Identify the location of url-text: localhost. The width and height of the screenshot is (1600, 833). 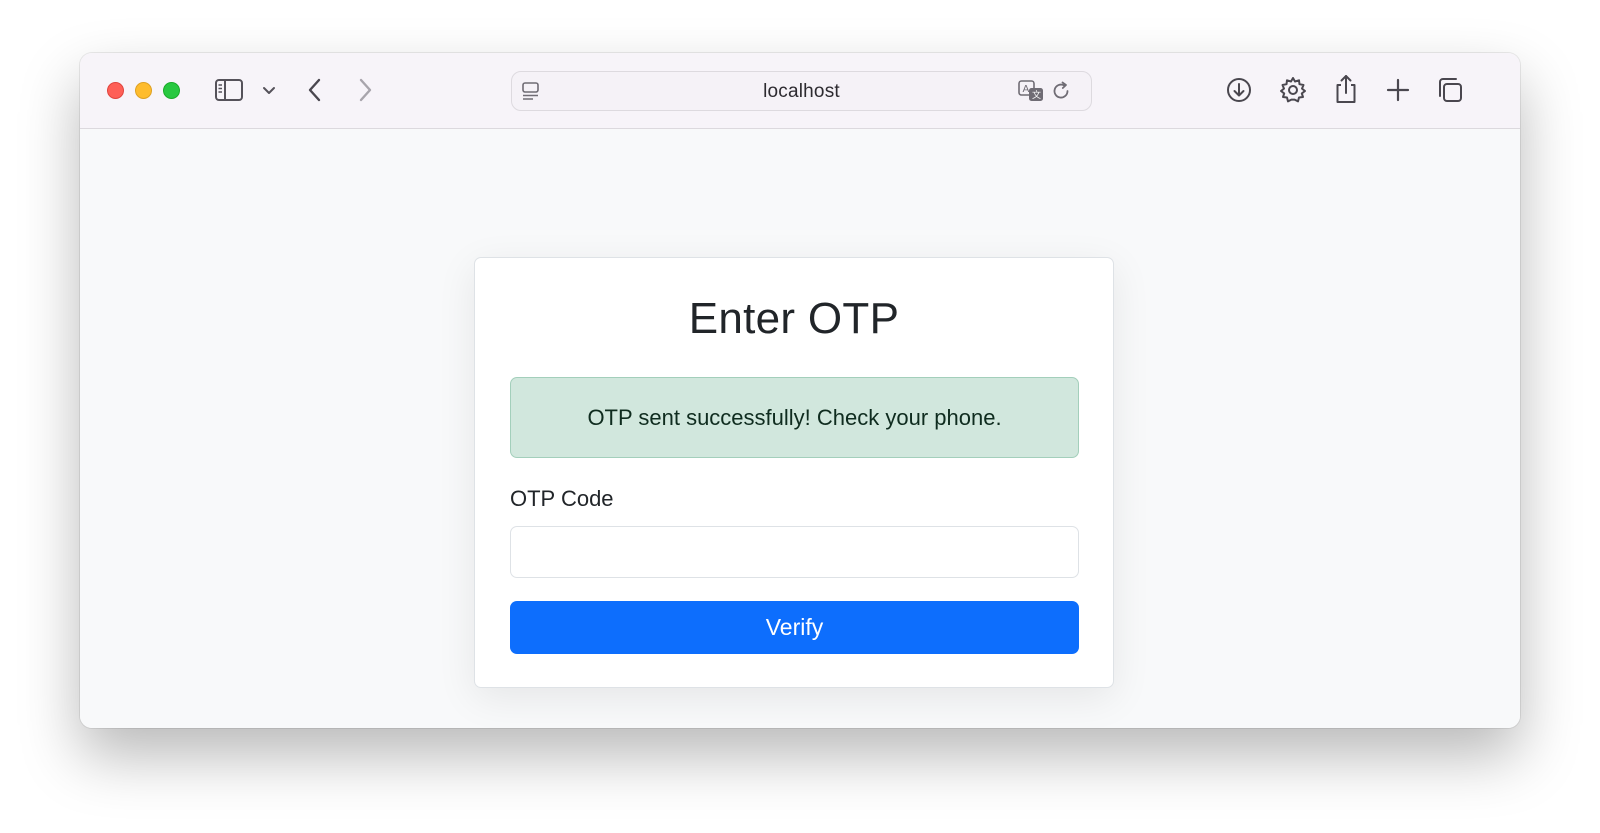
(801, 92).